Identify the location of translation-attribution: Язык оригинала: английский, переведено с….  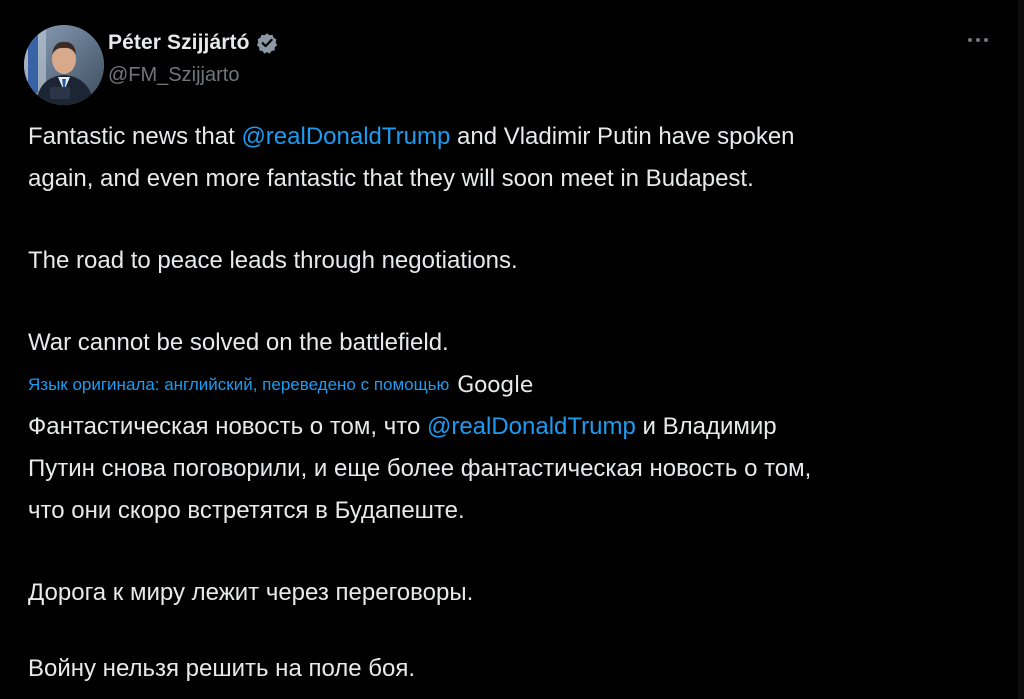
(280, 385).